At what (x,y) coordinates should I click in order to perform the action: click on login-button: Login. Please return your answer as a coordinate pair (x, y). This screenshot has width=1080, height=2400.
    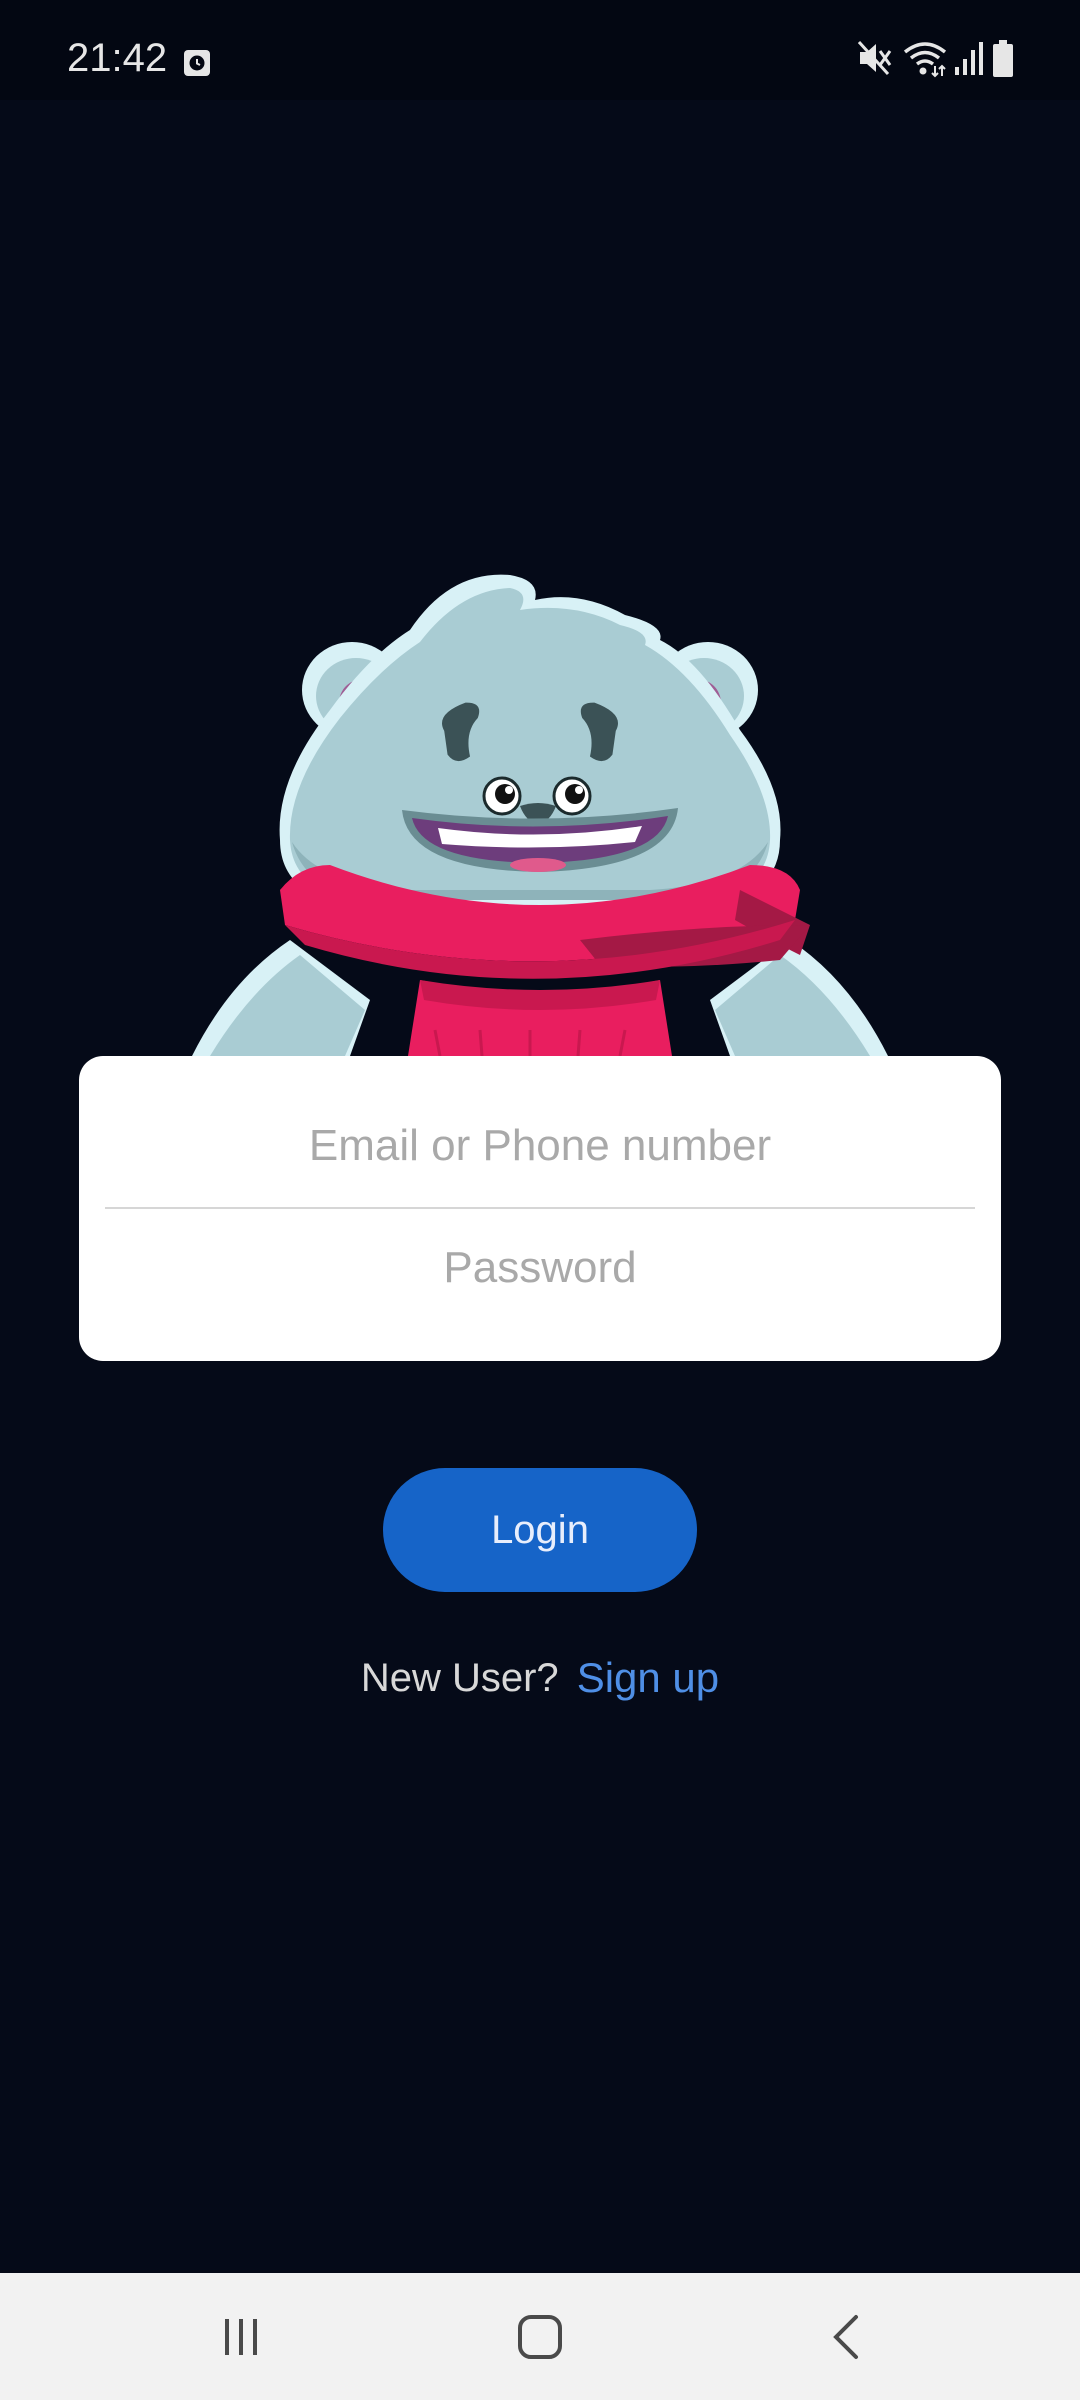
    Looking at the image, I should click on (540, 1530).